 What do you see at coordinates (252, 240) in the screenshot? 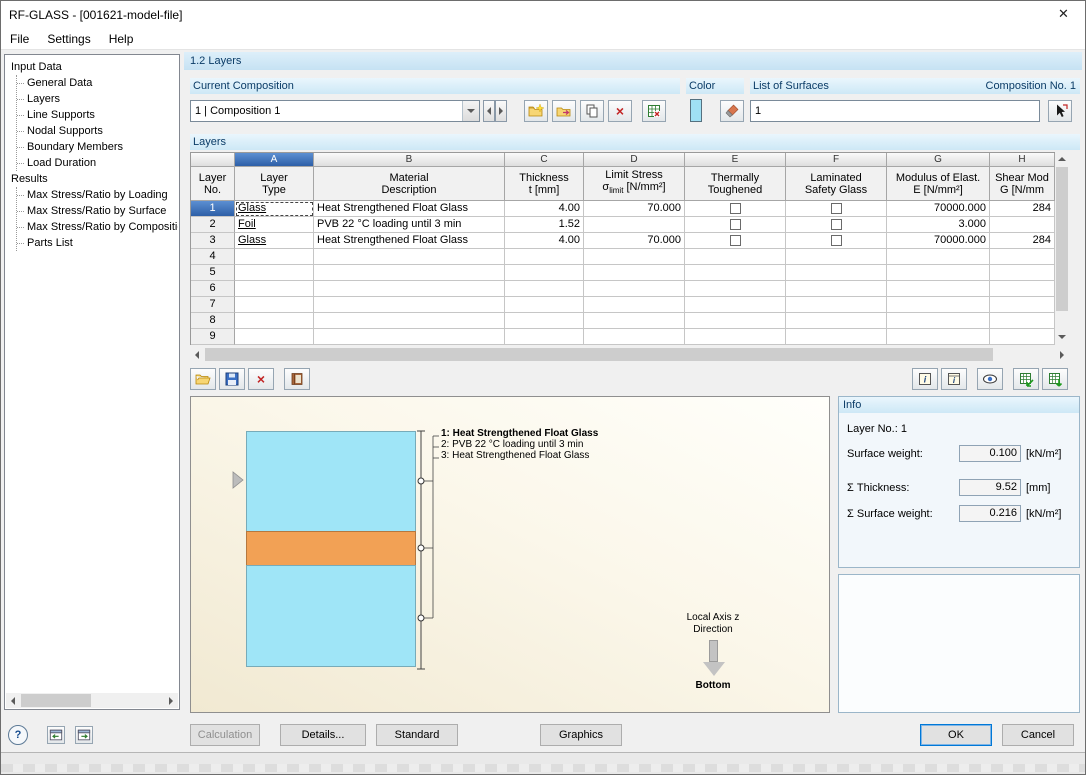
I see `layer-type-link: Glass` at bounding box center [252, 240].